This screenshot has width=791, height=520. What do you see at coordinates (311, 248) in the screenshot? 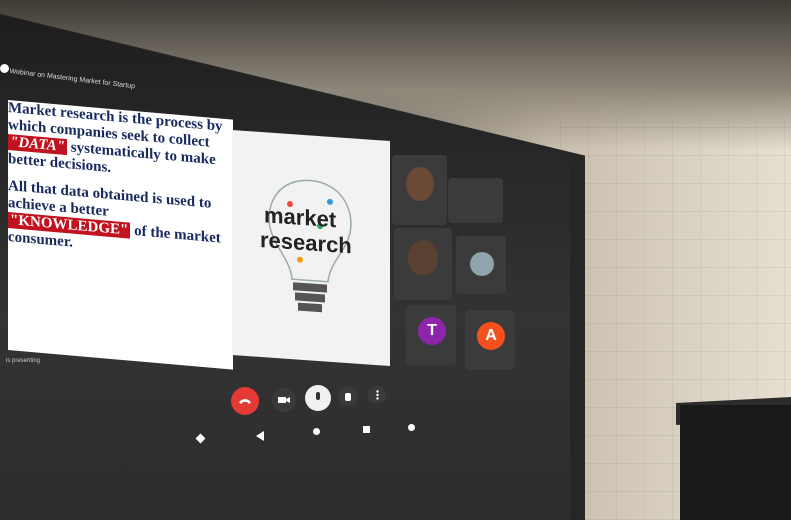
I see `market-research-image: market research` at bounding box center [311, 248].